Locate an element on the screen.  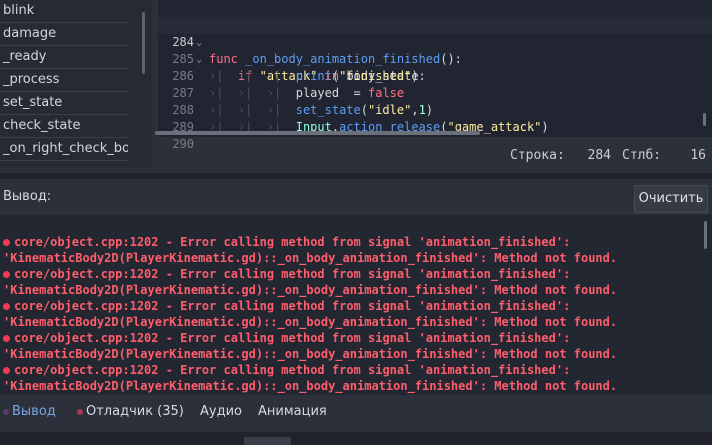
bottom-panel-tabs: Вывод Отладчик (35) Аудио Анимация is located at coordinates (356, 412).